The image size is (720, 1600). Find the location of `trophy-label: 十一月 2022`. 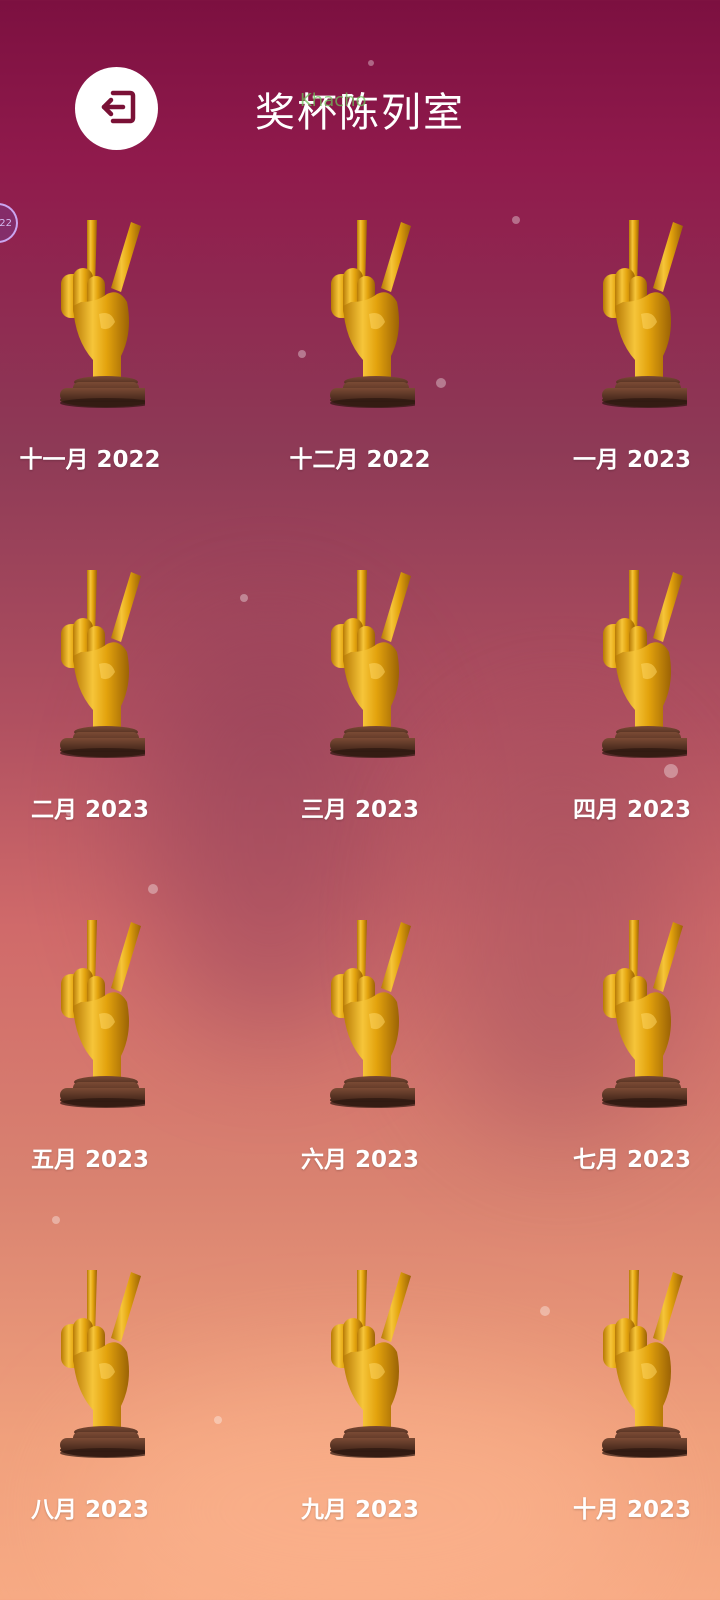

trophy-label: 十一月 2022 is located at coordinates (90, 460).